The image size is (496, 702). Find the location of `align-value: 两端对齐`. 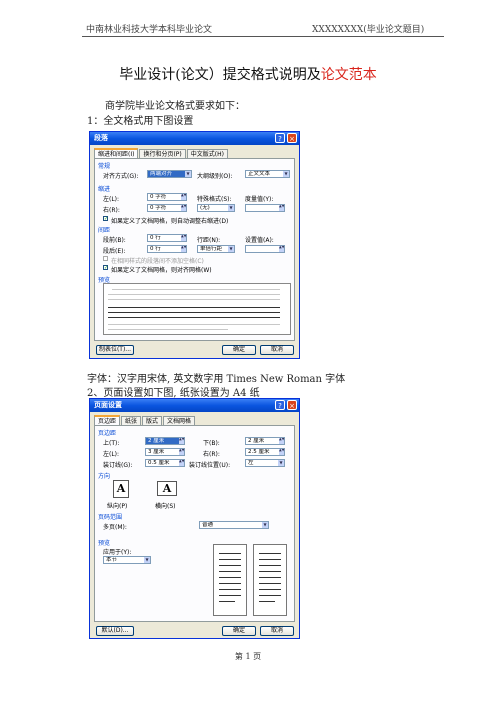

align-value: 两端对齐 is located at coordinates (161, 174).